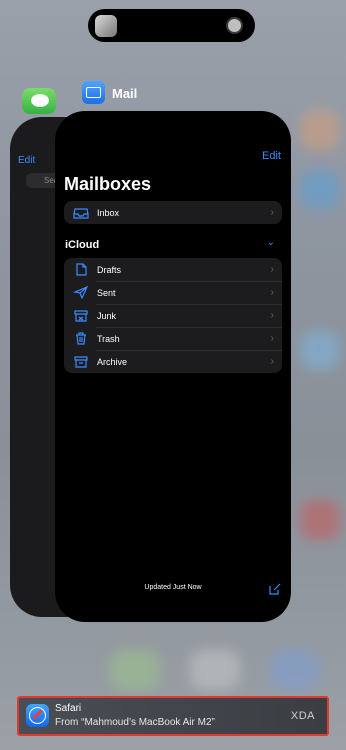  What do you see at coordinates (82, 245) in the screenshot?
I see `account-header: iCloud` at bounding box center [82, 245].